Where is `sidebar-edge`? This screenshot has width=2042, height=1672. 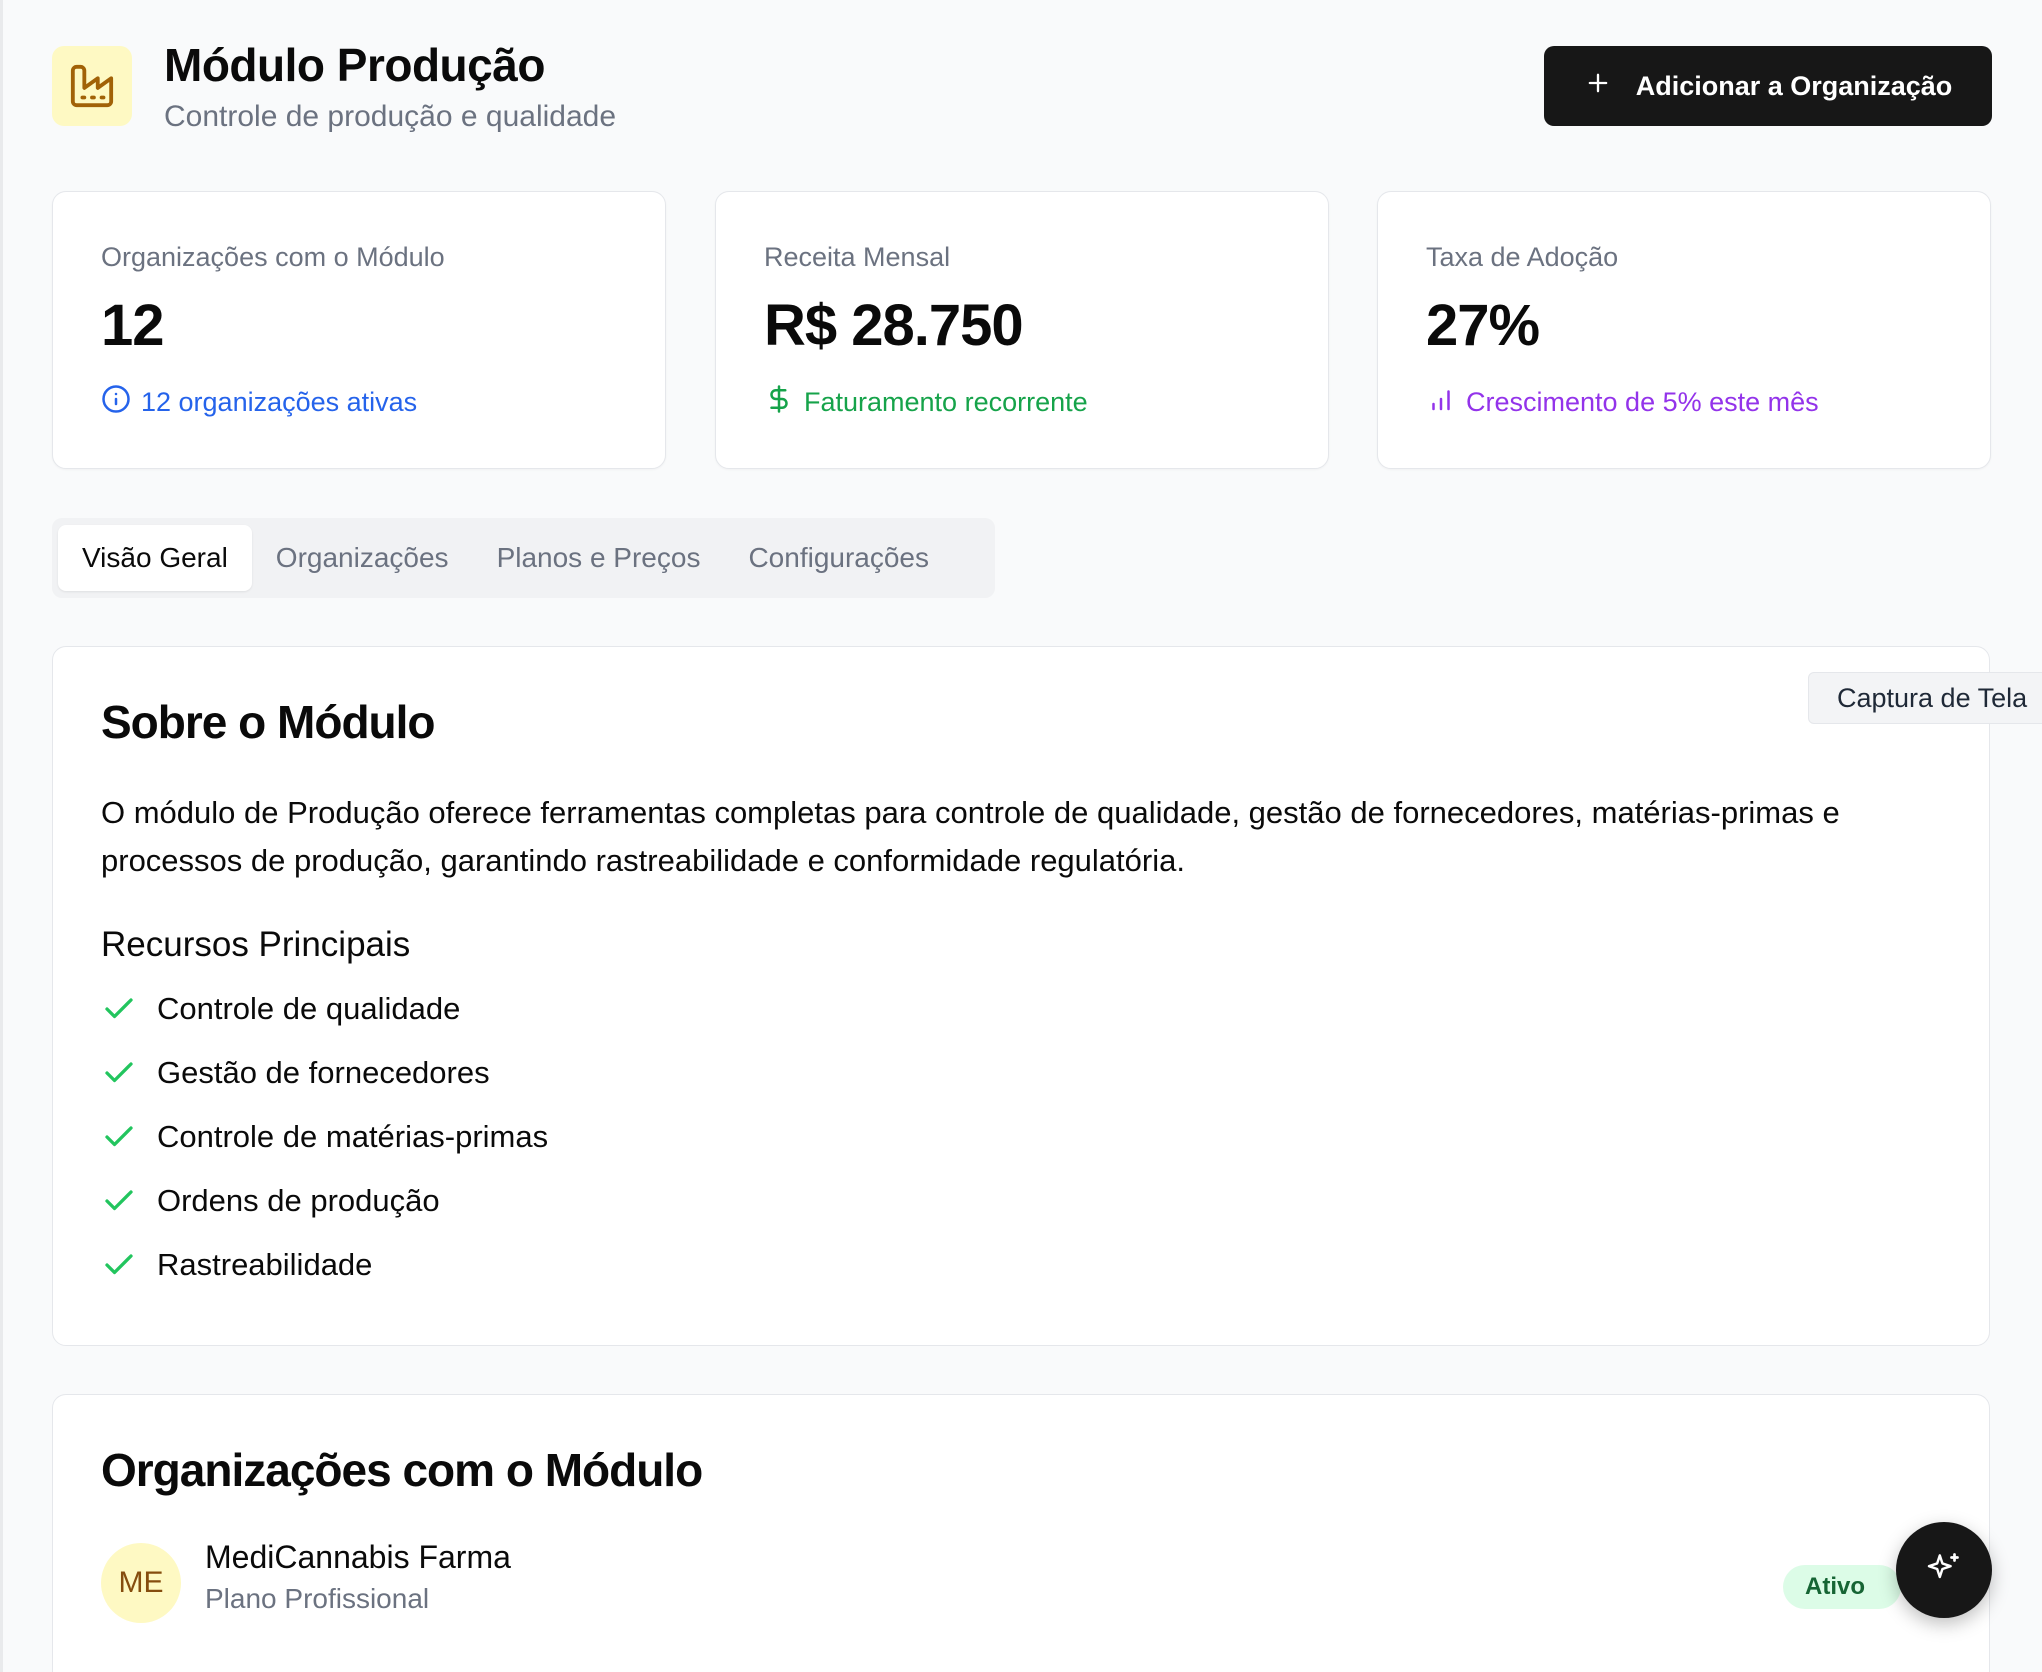 sidebar-edge is located at coordinates (1, 836).